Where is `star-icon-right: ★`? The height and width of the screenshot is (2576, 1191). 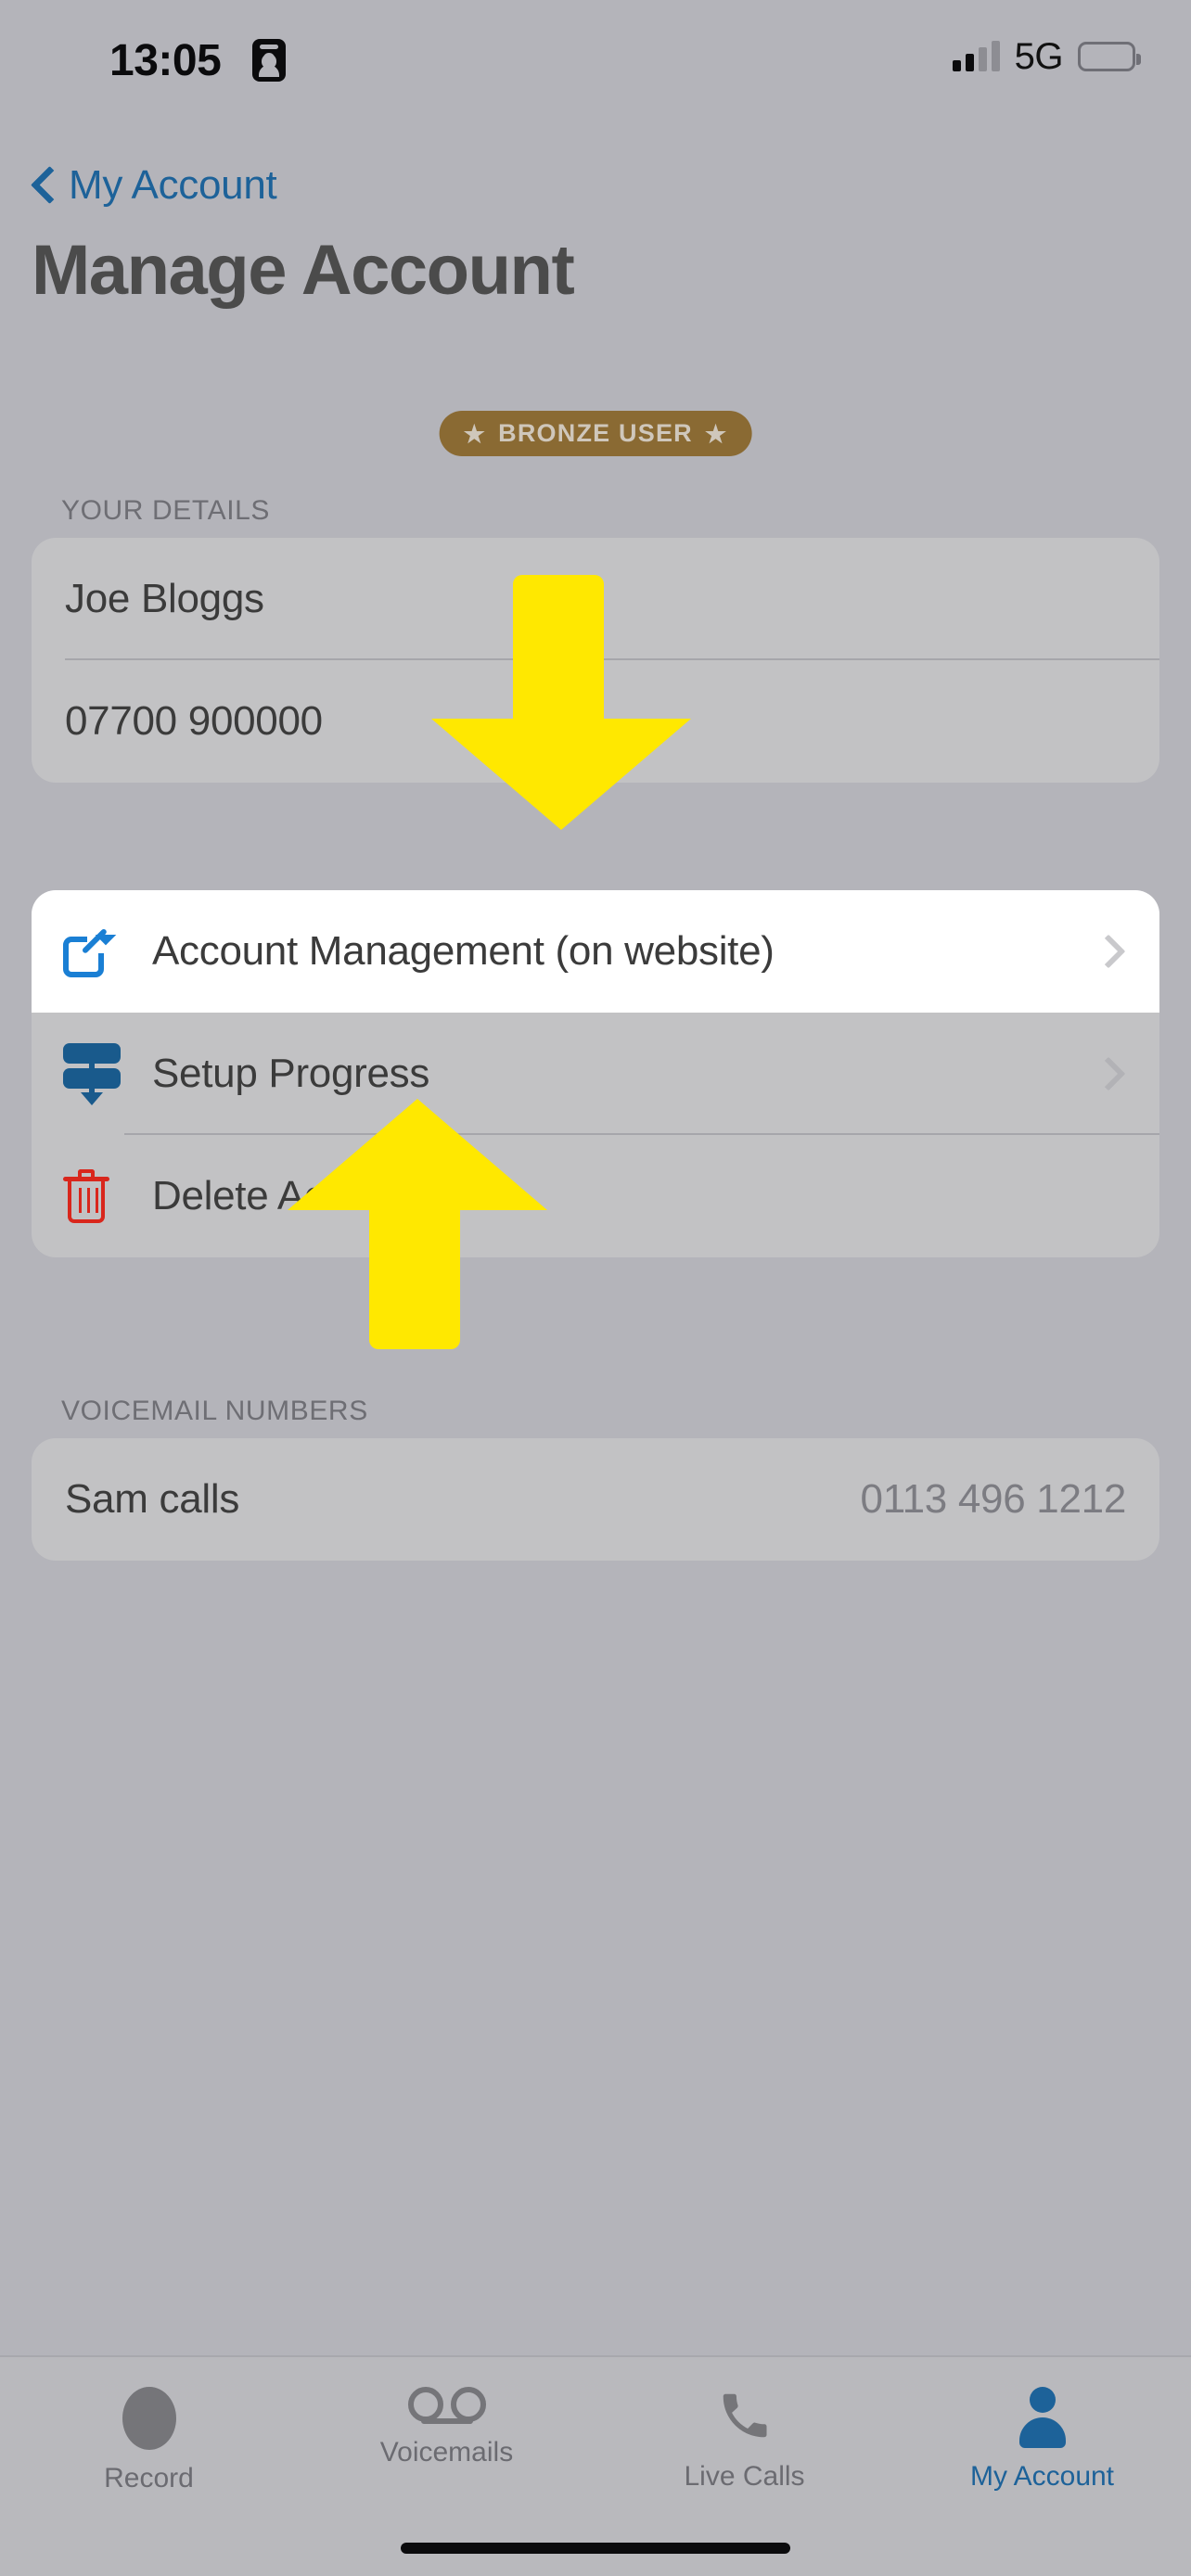
star-icon-right: ★ is located at coordinates (716, 433).